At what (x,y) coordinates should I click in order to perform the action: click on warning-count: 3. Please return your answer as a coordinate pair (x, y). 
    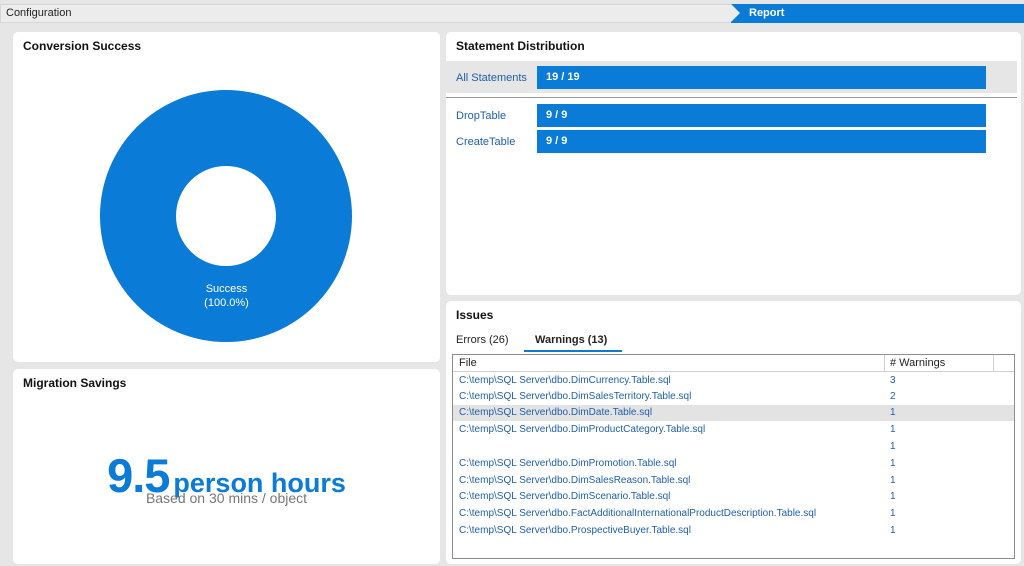
    Looking at the image, I should click on (893, 380).